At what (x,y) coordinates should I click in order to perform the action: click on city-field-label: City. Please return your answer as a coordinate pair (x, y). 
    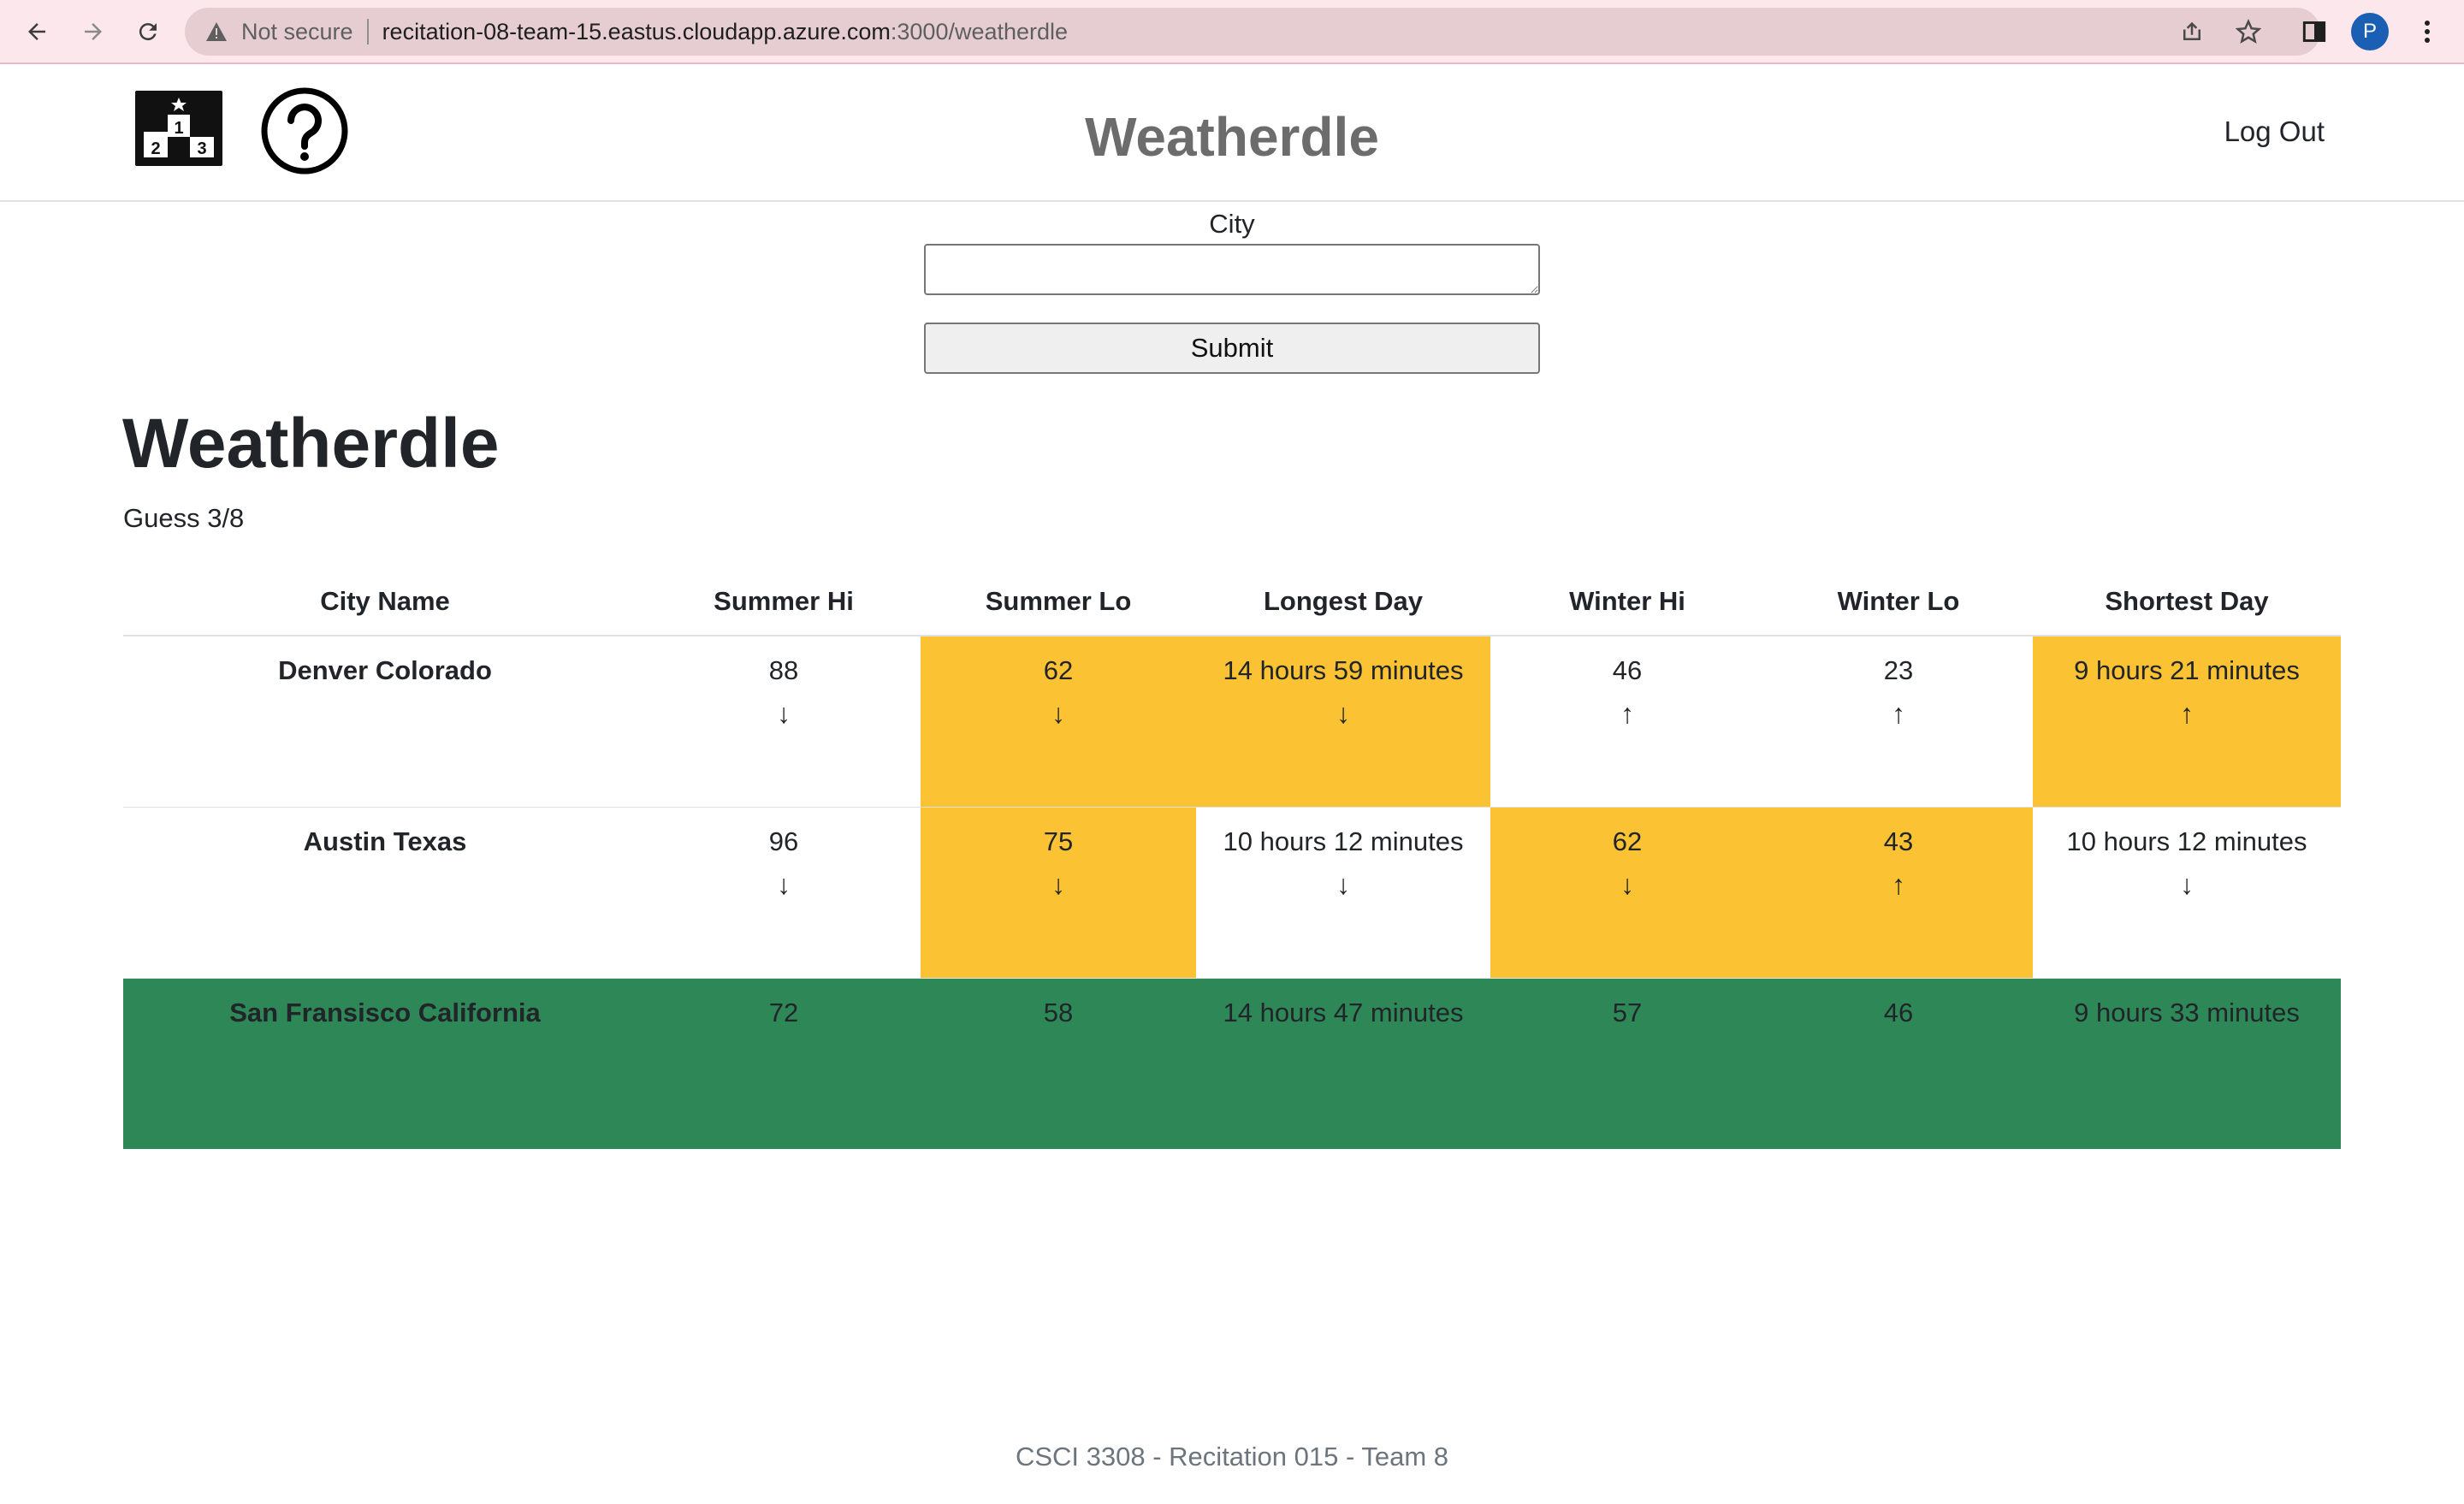
    Looking at the image, I should click on (1232, 224).